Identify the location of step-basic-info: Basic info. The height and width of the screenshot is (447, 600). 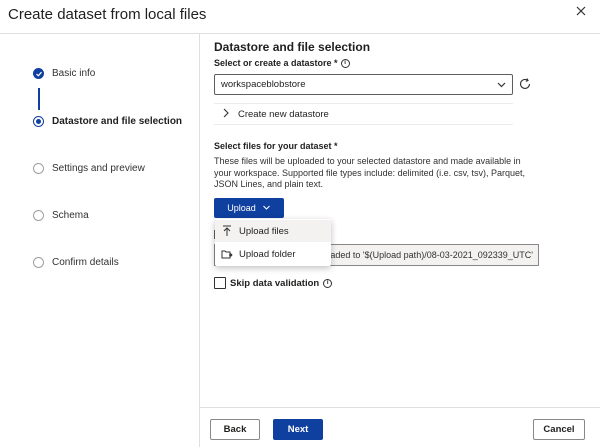
(64, 73).